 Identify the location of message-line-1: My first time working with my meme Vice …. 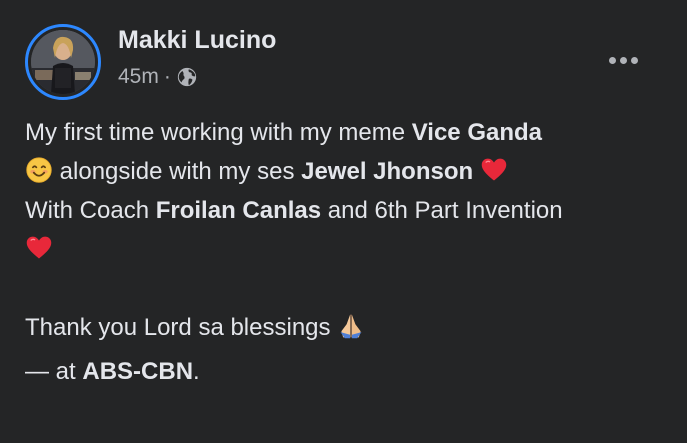
(350, 132).